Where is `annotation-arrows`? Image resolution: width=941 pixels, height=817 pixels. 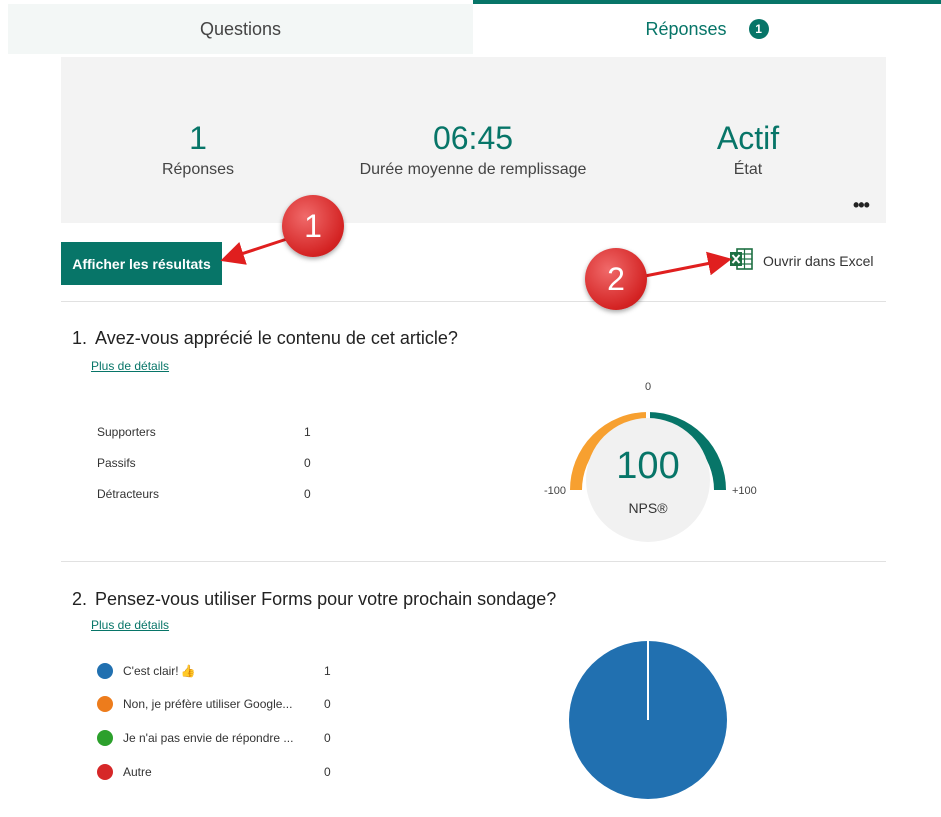
annotation-arrows is located at coordinates (476, 257).